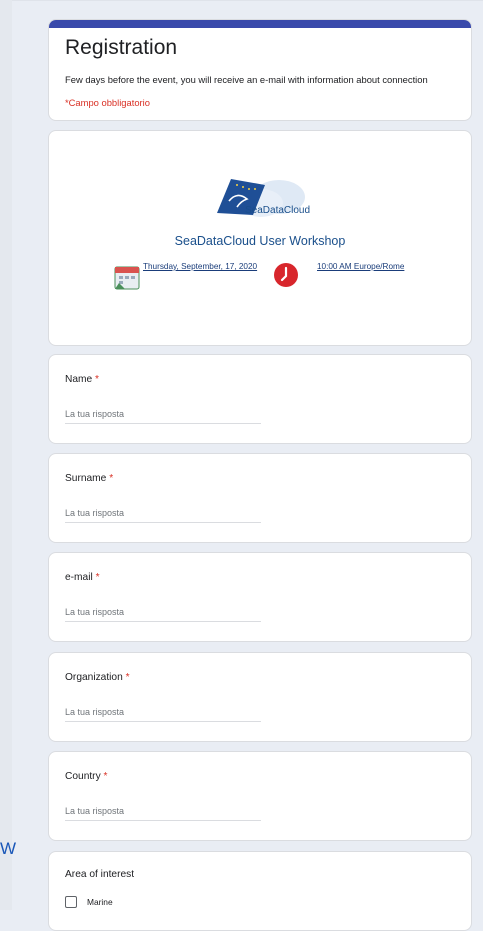 Image resolution: width=483 pixels, height=931 pixels. I want to click on question-label: Surname *, so click(89, 478).